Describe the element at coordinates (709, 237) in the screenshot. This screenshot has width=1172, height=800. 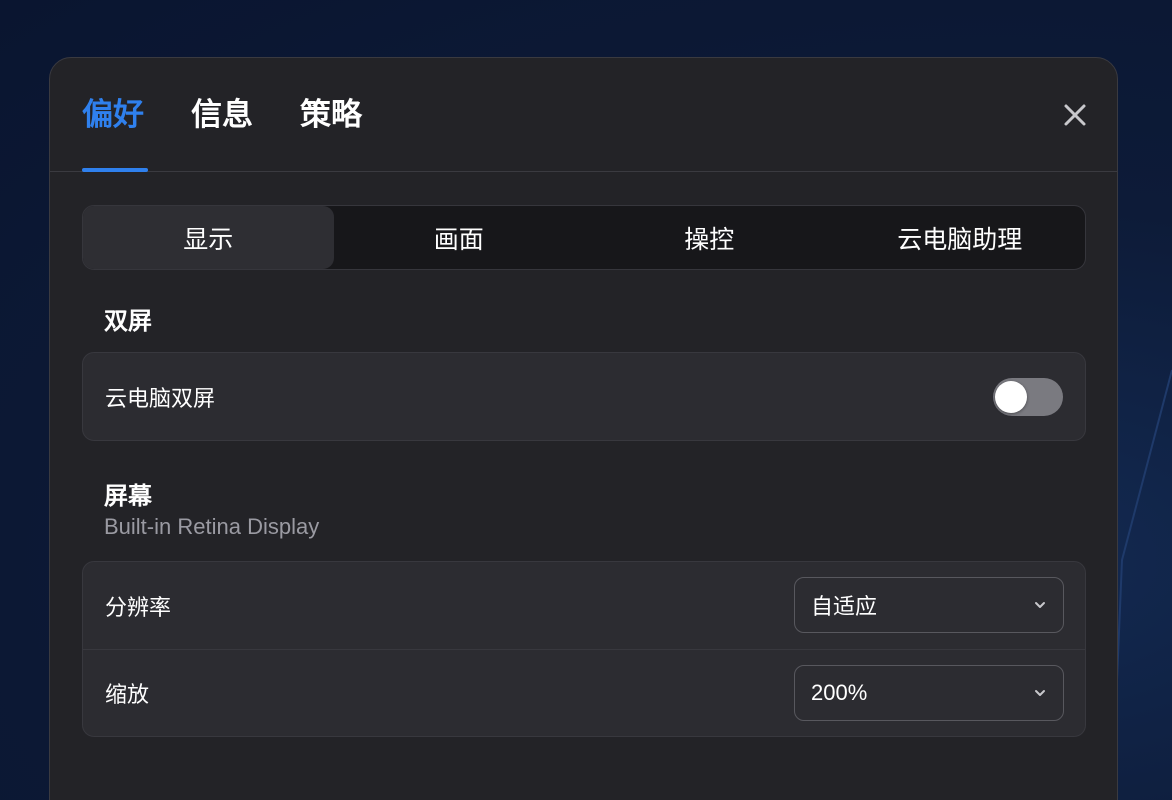
I see `subtab-controls: 操控` at that location.